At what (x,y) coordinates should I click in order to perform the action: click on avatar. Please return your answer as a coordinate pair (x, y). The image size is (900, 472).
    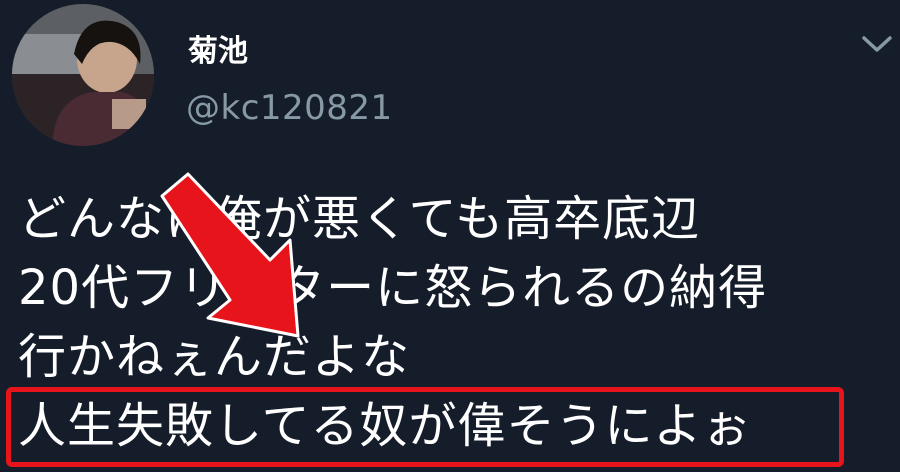
    Looking at the image, I should click on (83, 75).